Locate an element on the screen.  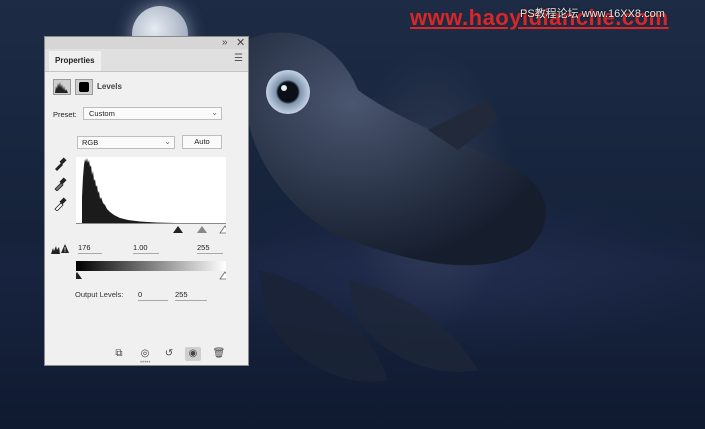
output-levels-gradient is located at coordinates (151, 266).